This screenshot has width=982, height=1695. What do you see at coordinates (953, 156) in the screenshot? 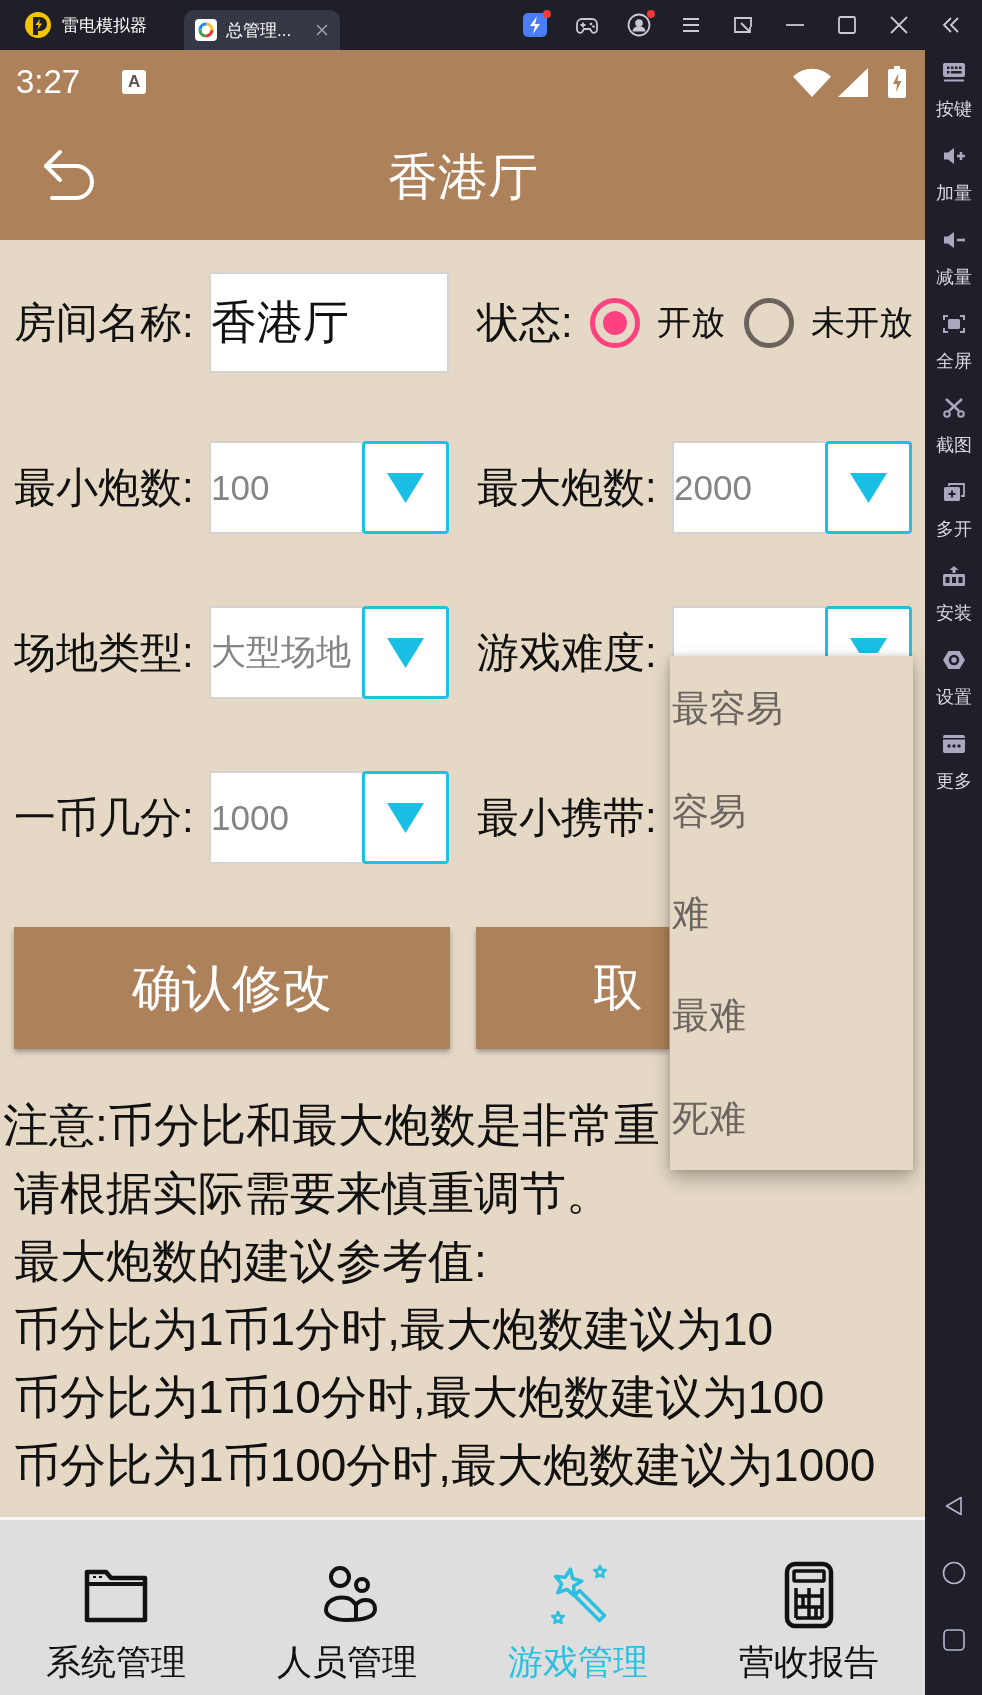
I see `volume-up-icon` at bounding box center [953, 156].